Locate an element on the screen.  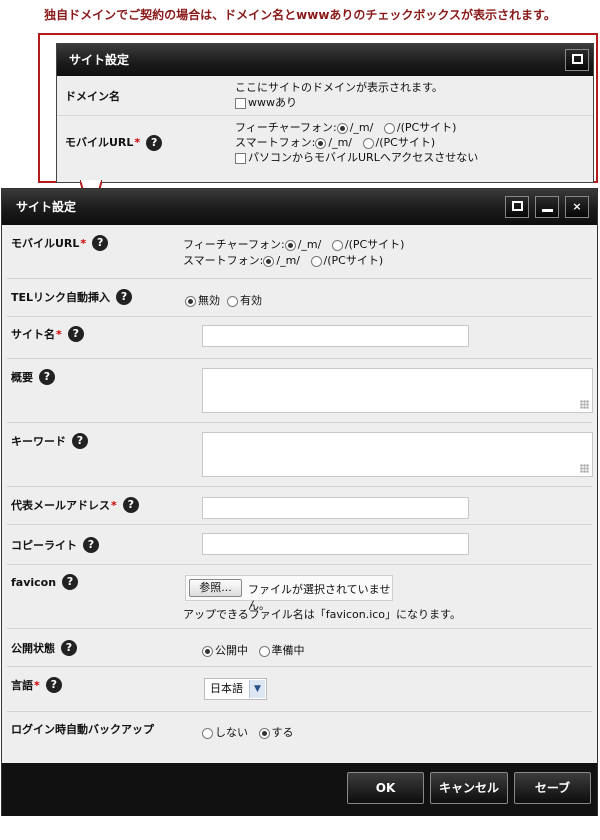
row-email: 代表メールアドレス *? is located at coordinates (299, 506).